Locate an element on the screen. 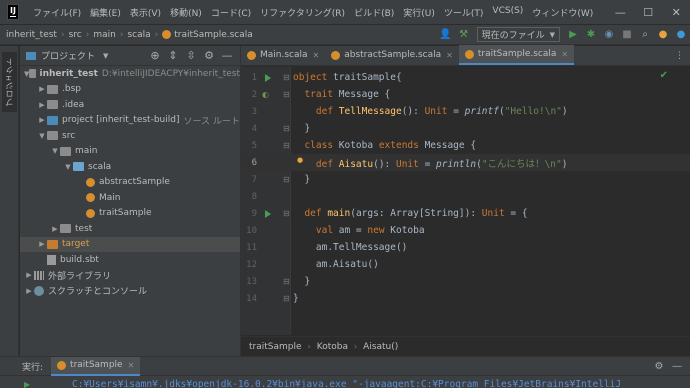 The width and height of the screenshot is (690, 388). tree-item: ▼ src is located at coordinates (130, 136).